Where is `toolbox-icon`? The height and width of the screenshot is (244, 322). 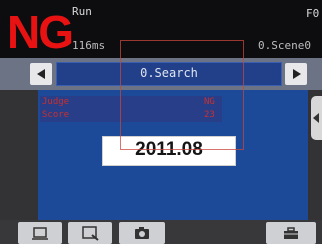
toolbox-icon is located at coordinates (291, 233).